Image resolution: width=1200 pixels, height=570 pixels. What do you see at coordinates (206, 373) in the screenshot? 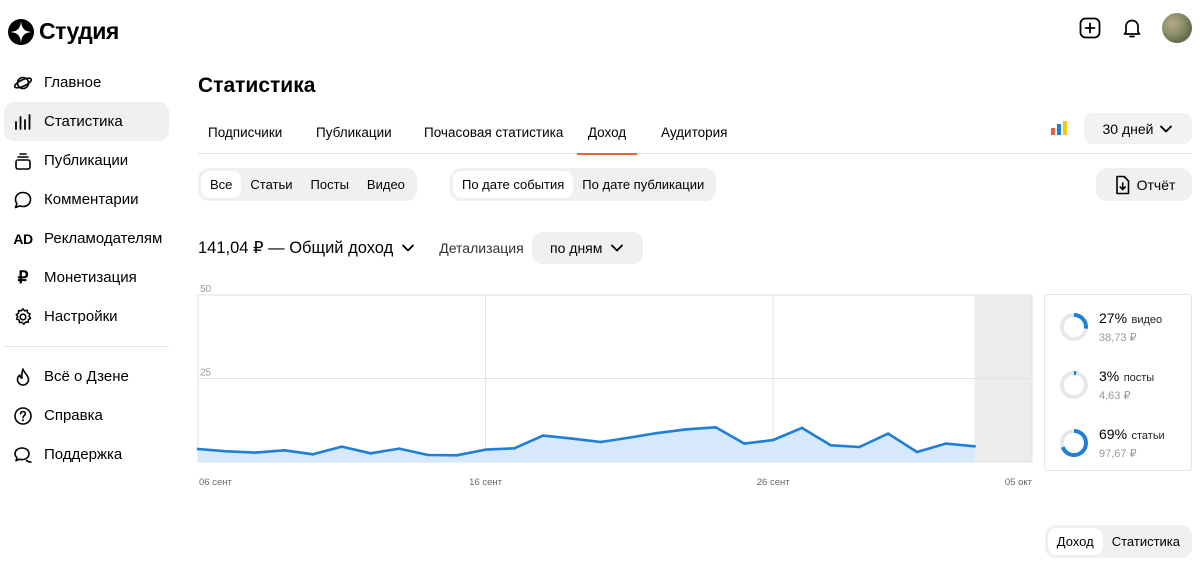
I see `y-tick-label: 25` at bounding box center [206, 373].